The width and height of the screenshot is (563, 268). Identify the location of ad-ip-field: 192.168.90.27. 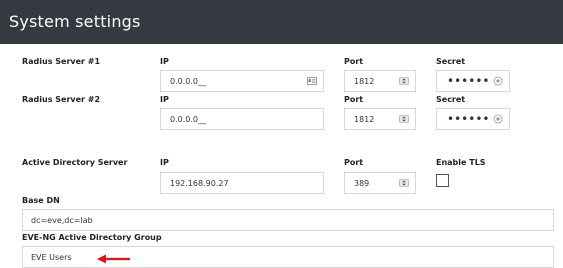
(242, 183).